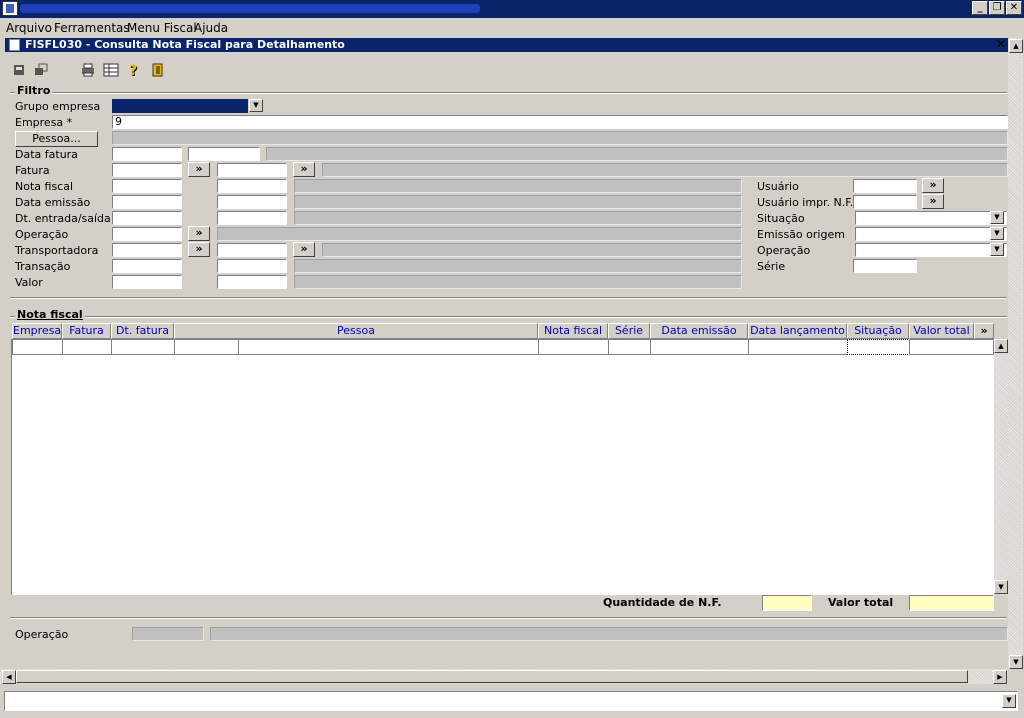  Describe the element at coordinates (1001, 467) in the screenshot. I see `grid-vertical-scrollbar` at that location.